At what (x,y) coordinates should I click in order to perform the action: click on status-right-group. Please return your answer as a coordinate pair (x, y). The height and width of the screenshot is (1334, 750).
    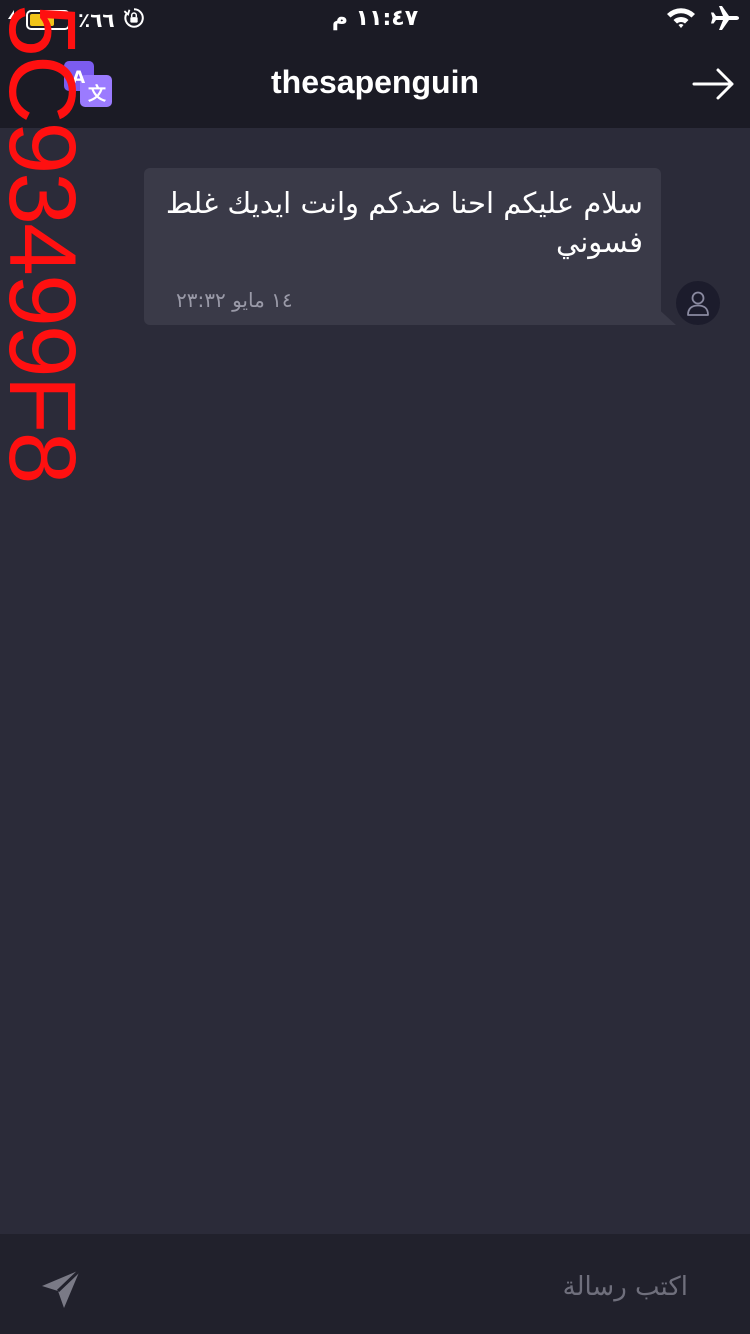
    Looking at the image, I should click on (703, 20).